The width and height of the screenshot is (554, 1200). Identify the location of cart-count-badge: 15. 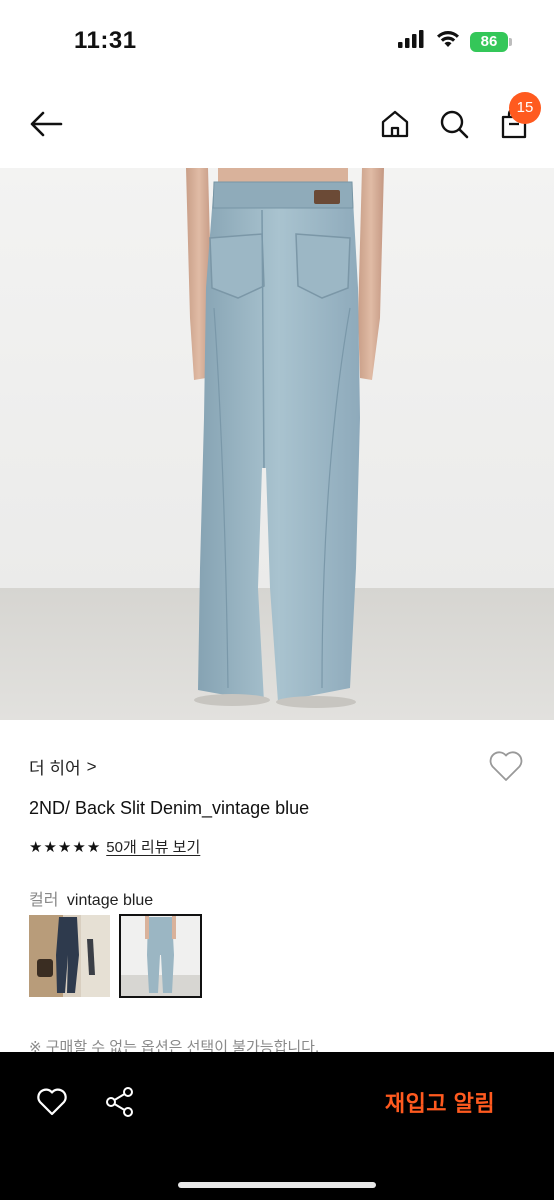
(525, 108).